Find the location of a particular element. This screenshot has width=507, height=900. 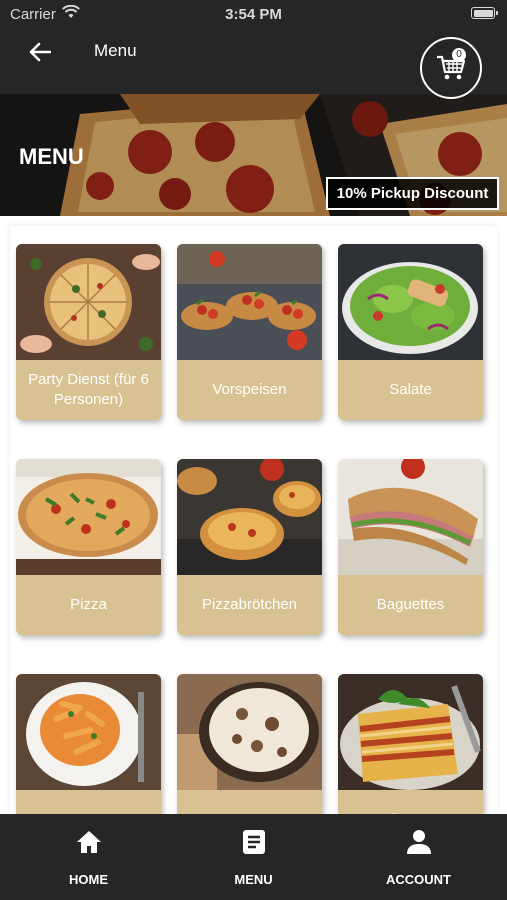

category-label: Pizza is located at coordinates (88, 604).